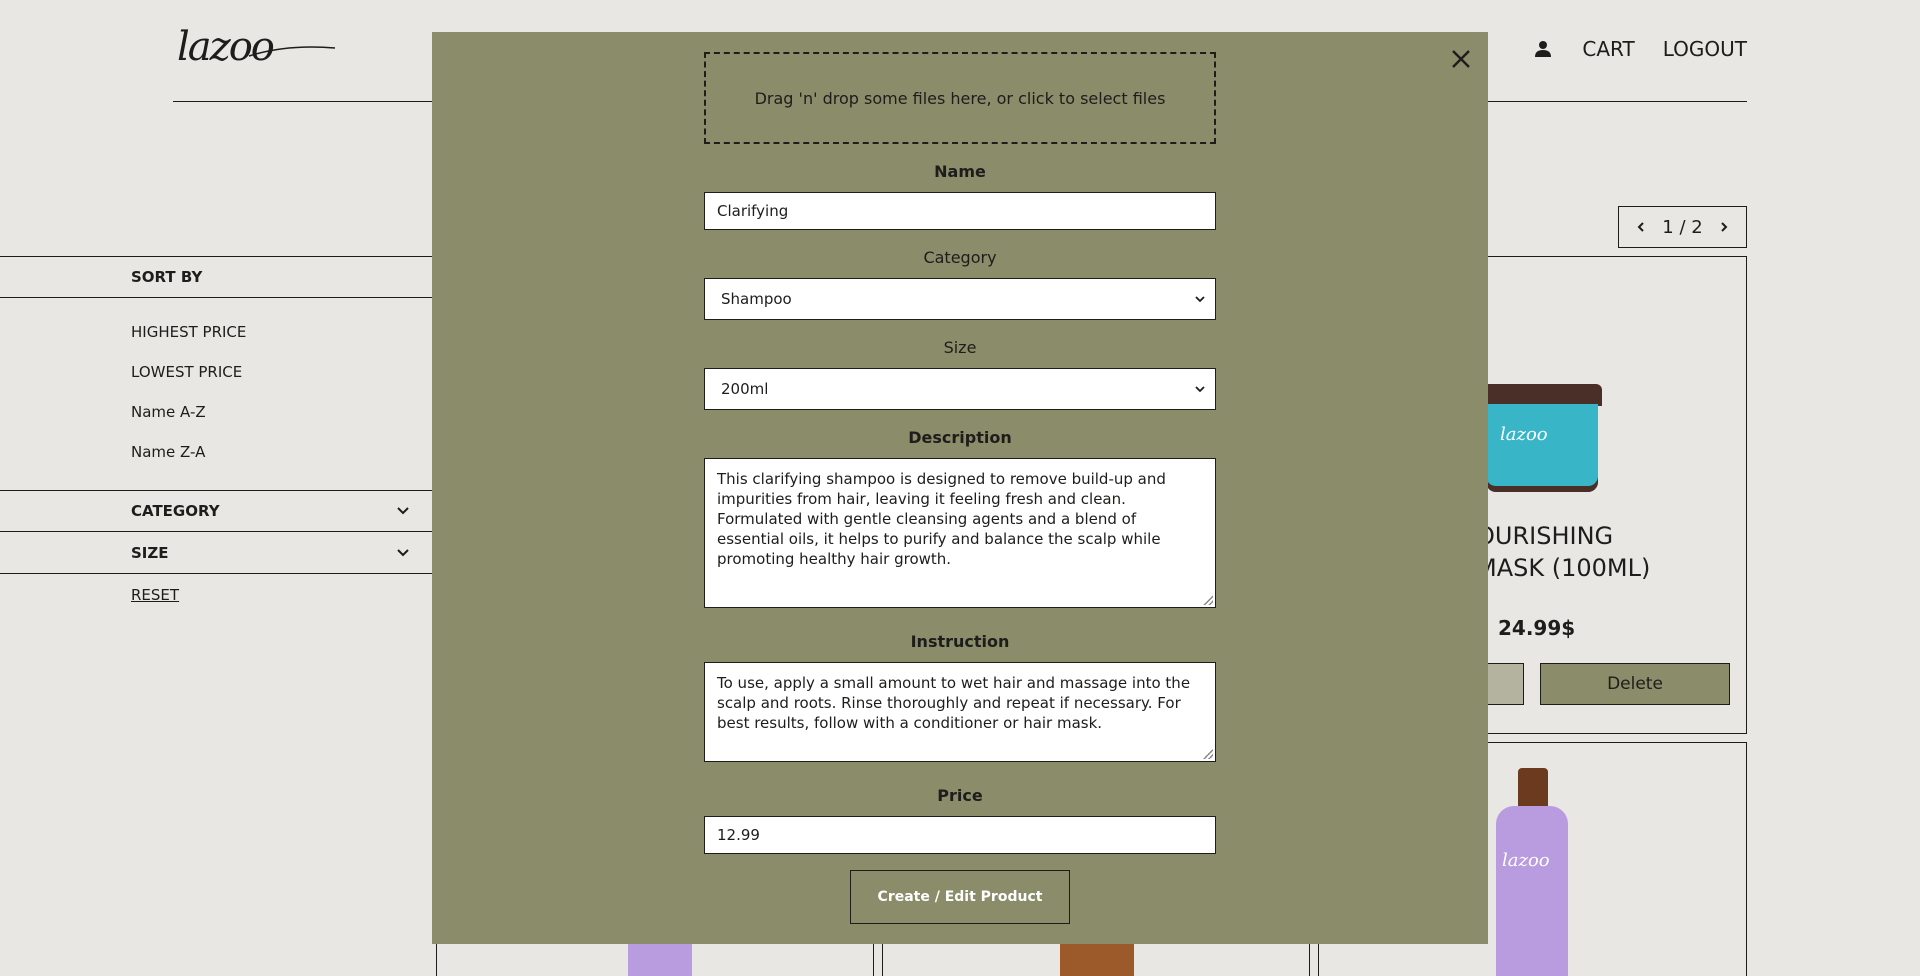 This screenshot has height=976, width=1920. I want to click on bottle-brand-text: lazoo, so click(1526, 860).